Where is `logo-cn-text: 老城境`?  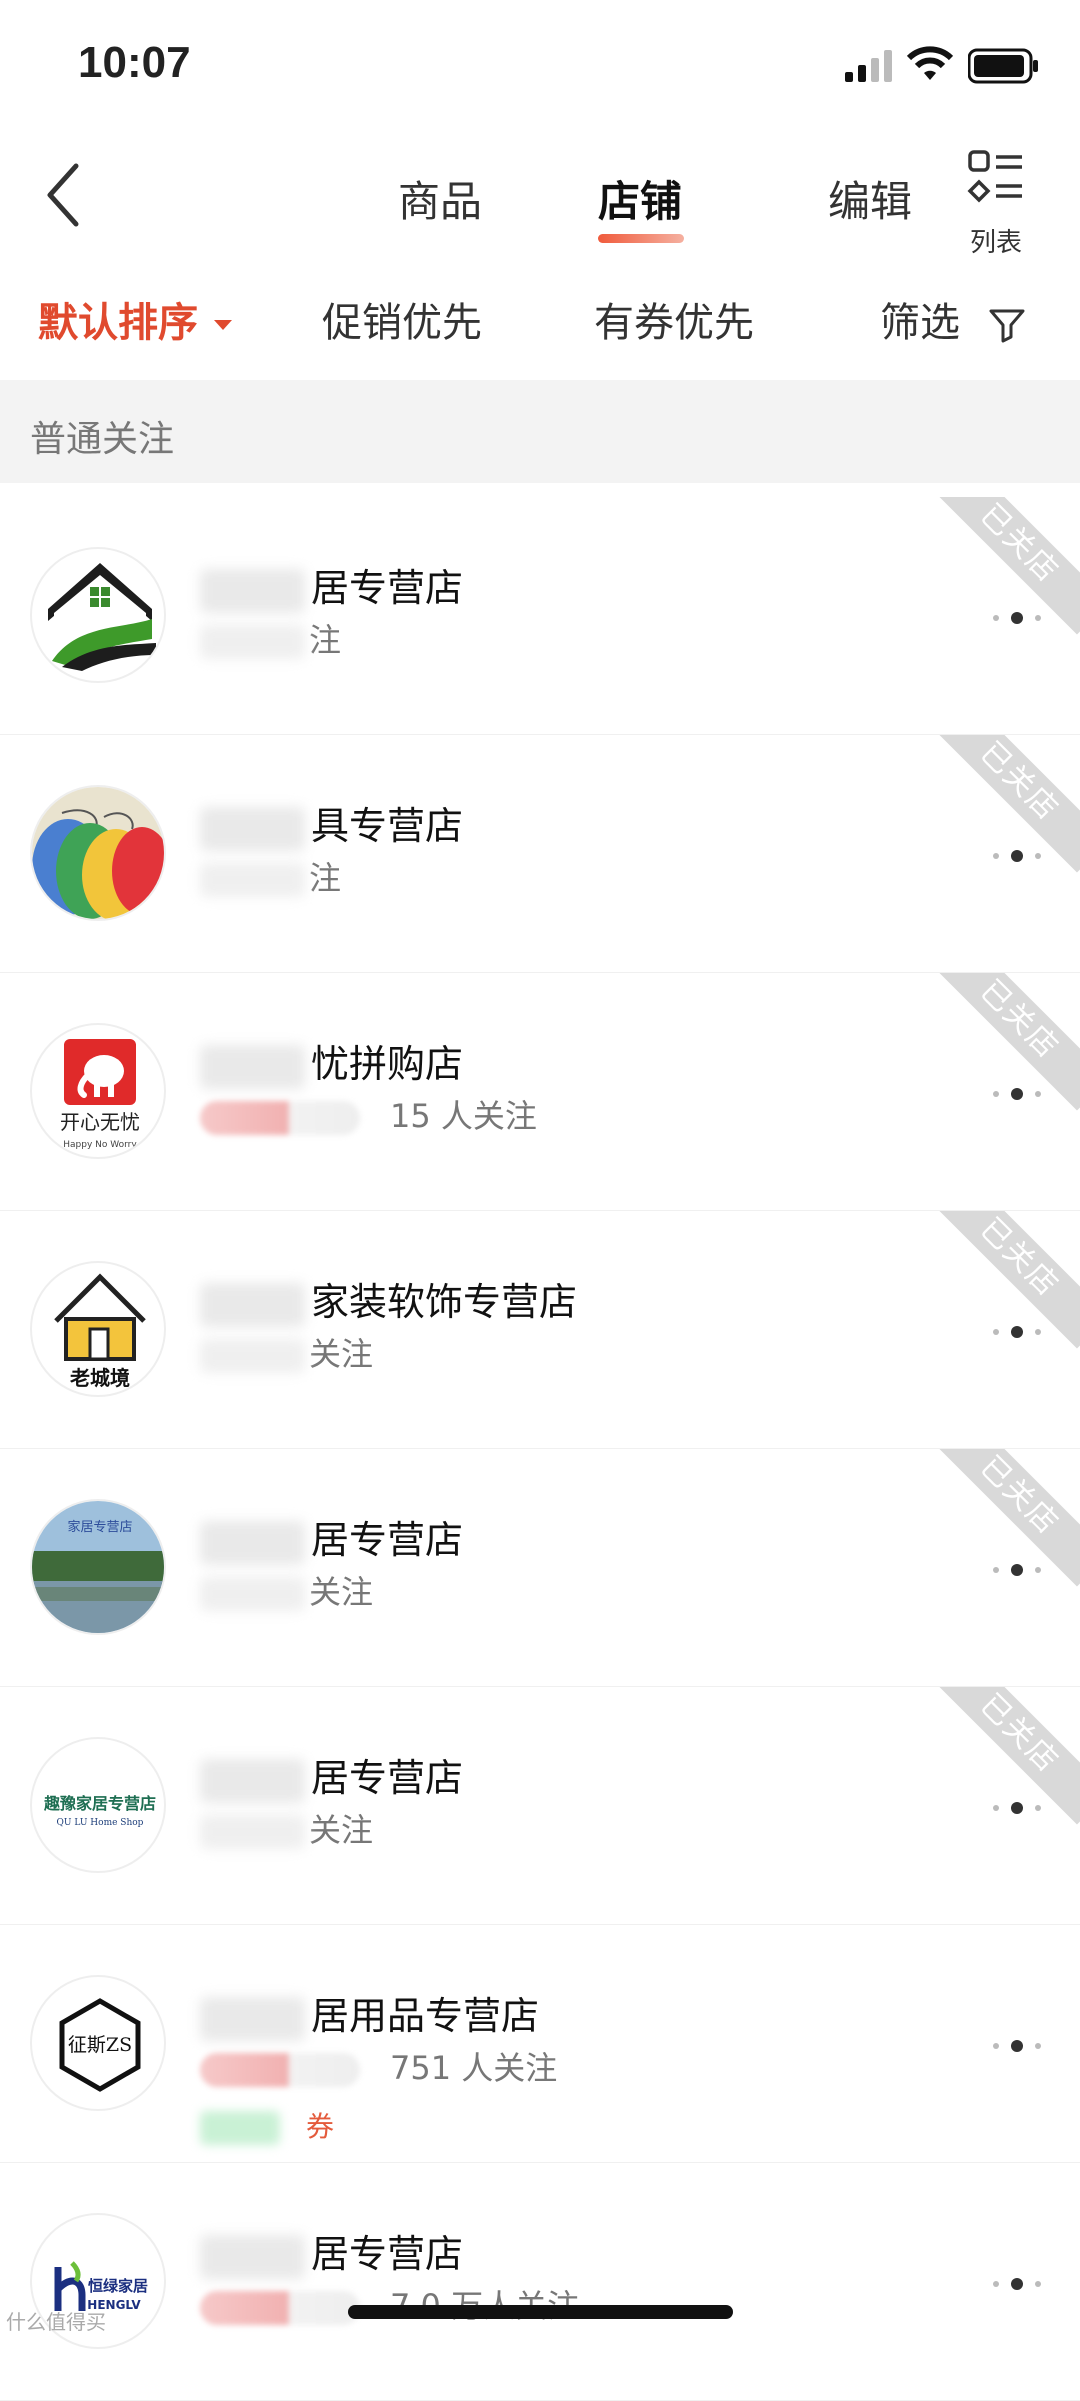
logo-cn-text: 老城境 is located at coordinates (100, 1378).